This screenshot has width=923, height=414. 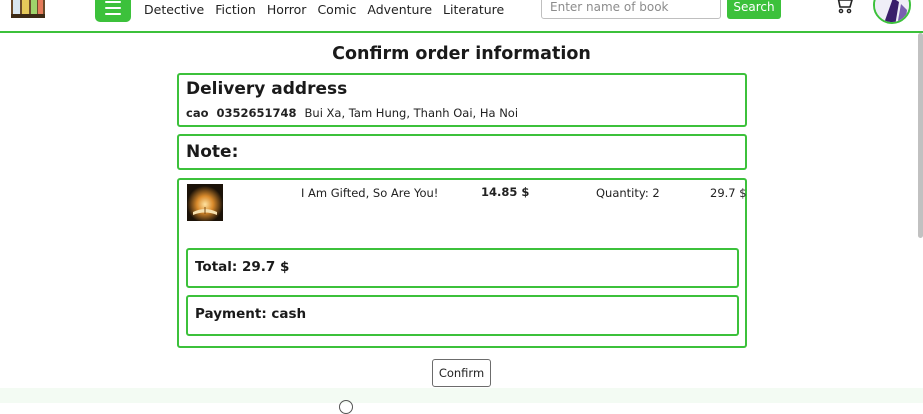 I want to click on item-price: 14.85 $, so click(x=505, y=192).